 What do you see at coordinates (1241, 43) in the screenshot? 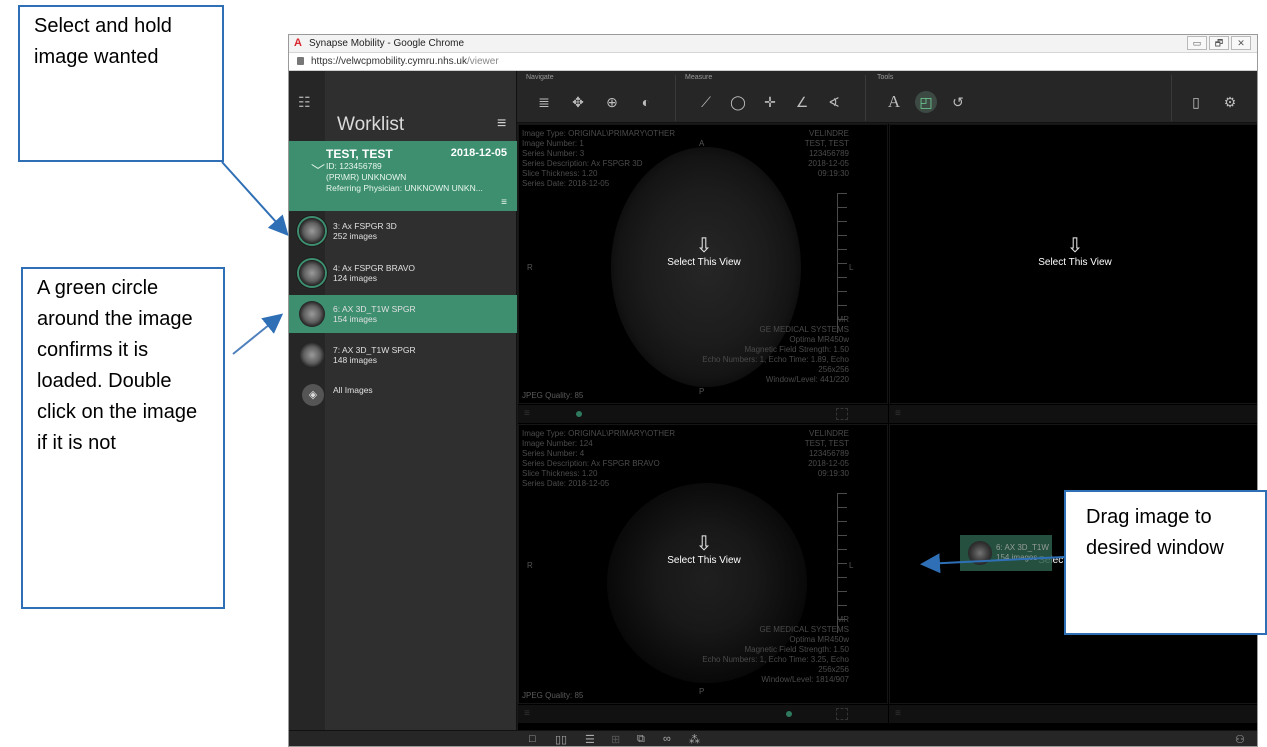
I see `close-button: ✕` at bounding box center [1241, 43].